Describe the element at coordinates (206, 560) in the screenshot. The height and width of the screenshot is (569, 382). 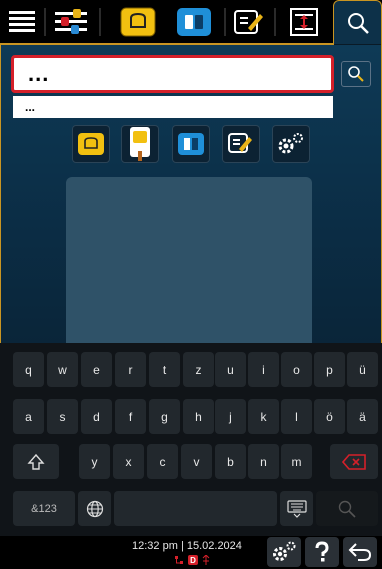
I see `usb-icon` at that location.